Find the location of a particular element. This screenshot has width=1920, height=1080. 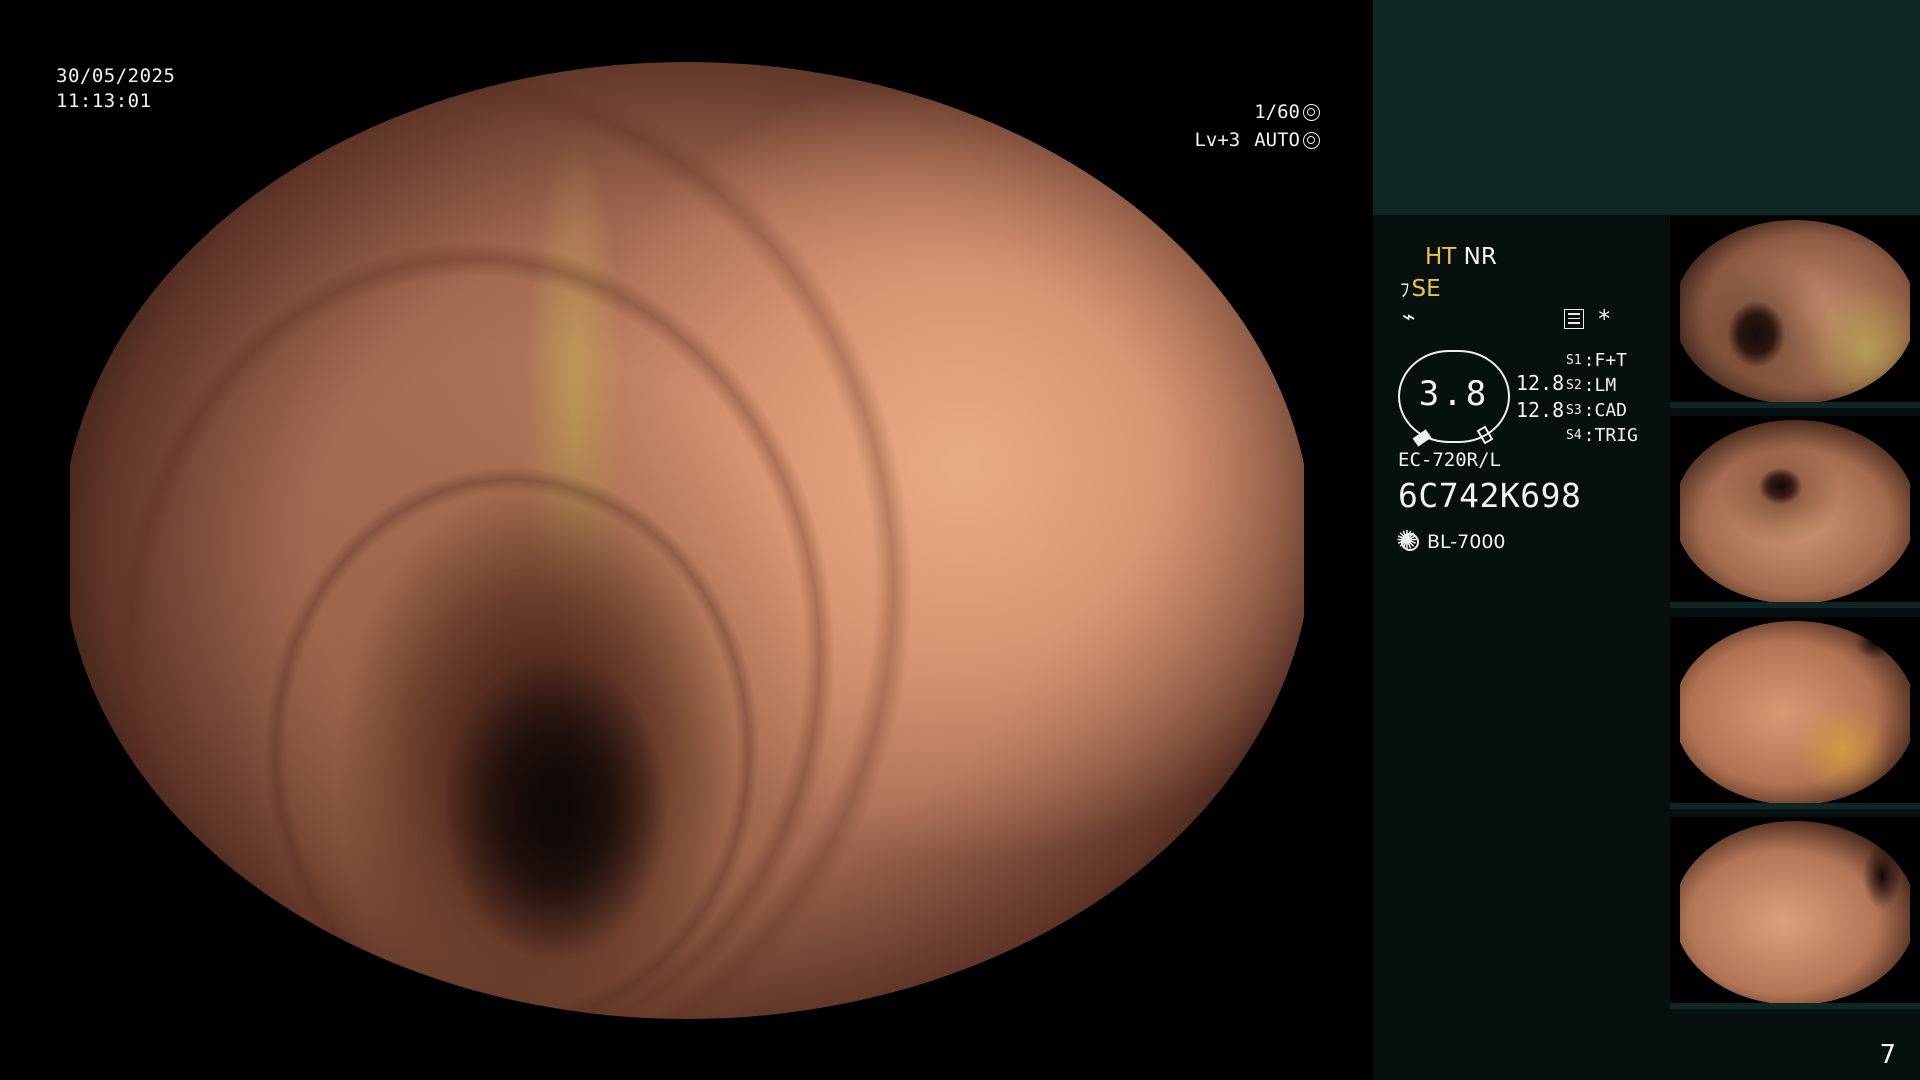

page-number: 7 is located at coordinates (1887, 1055).